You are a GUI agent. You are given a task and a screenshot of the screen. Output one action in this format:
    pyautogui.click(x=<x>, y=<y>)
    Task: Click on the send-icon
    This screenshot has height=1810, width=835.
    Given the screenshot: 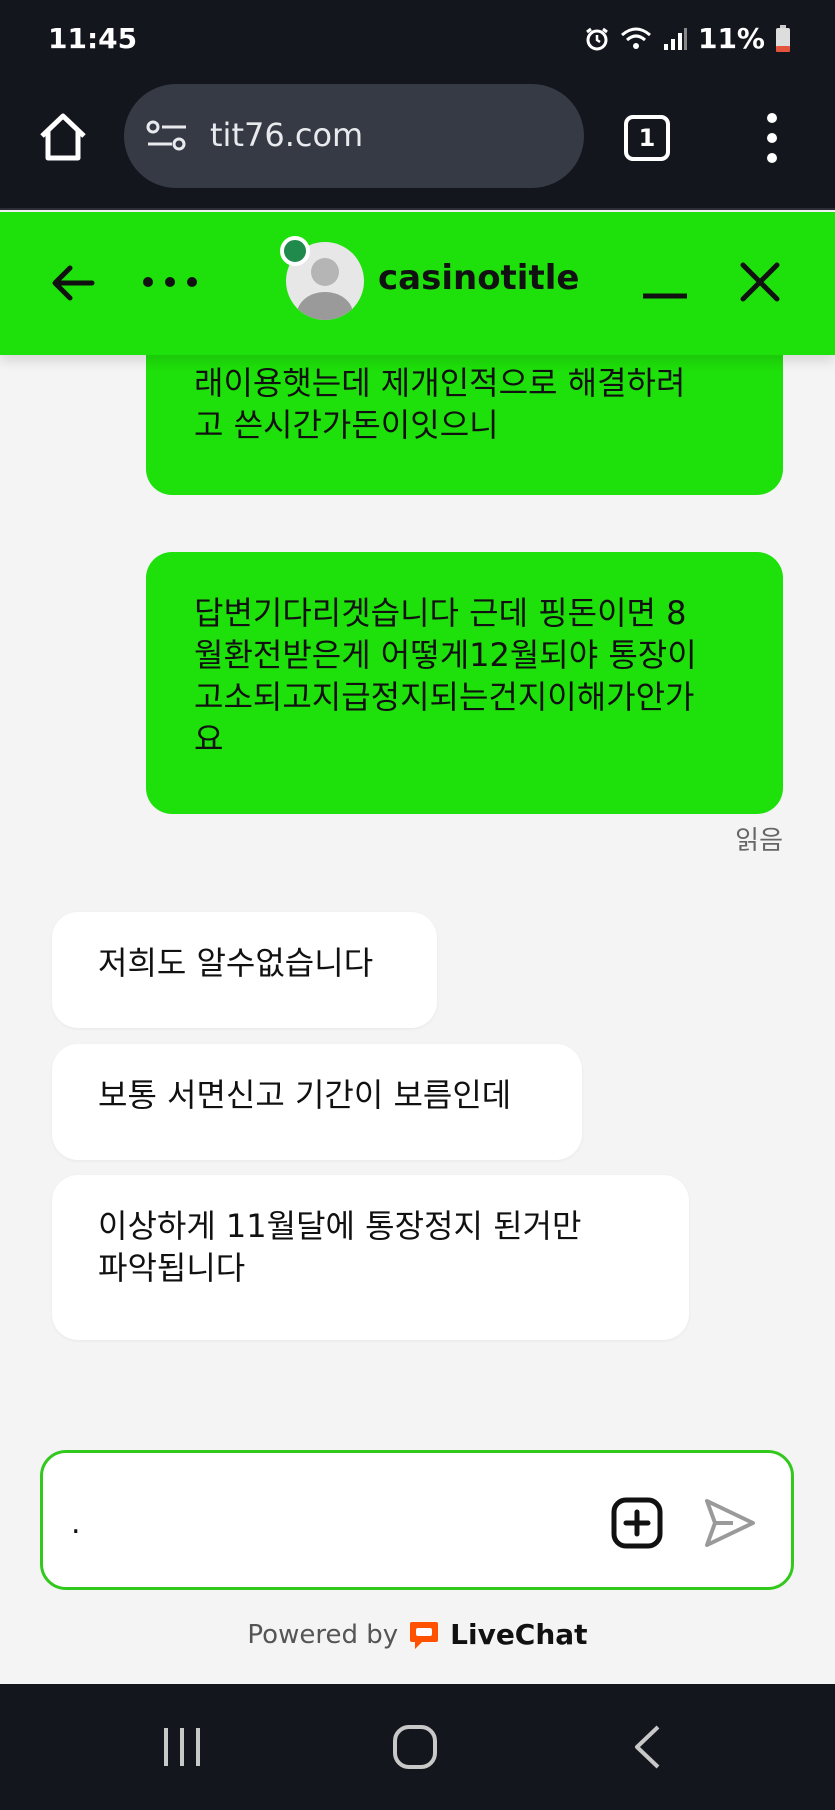 What is the action you would take?
    pyautogui.click(x=730, y=1523)
    